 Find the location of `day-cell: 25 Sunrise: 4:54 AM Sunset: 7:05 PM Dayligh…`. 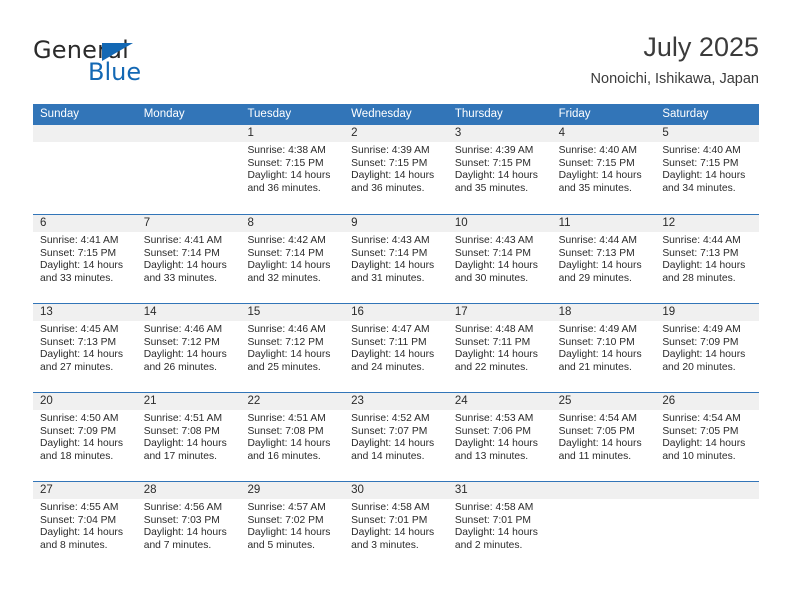

day-cell: 25 Sunrise: 4:54 AM Sunset: 7:05 PM Dayligh… is located at coordinates (603, 437).